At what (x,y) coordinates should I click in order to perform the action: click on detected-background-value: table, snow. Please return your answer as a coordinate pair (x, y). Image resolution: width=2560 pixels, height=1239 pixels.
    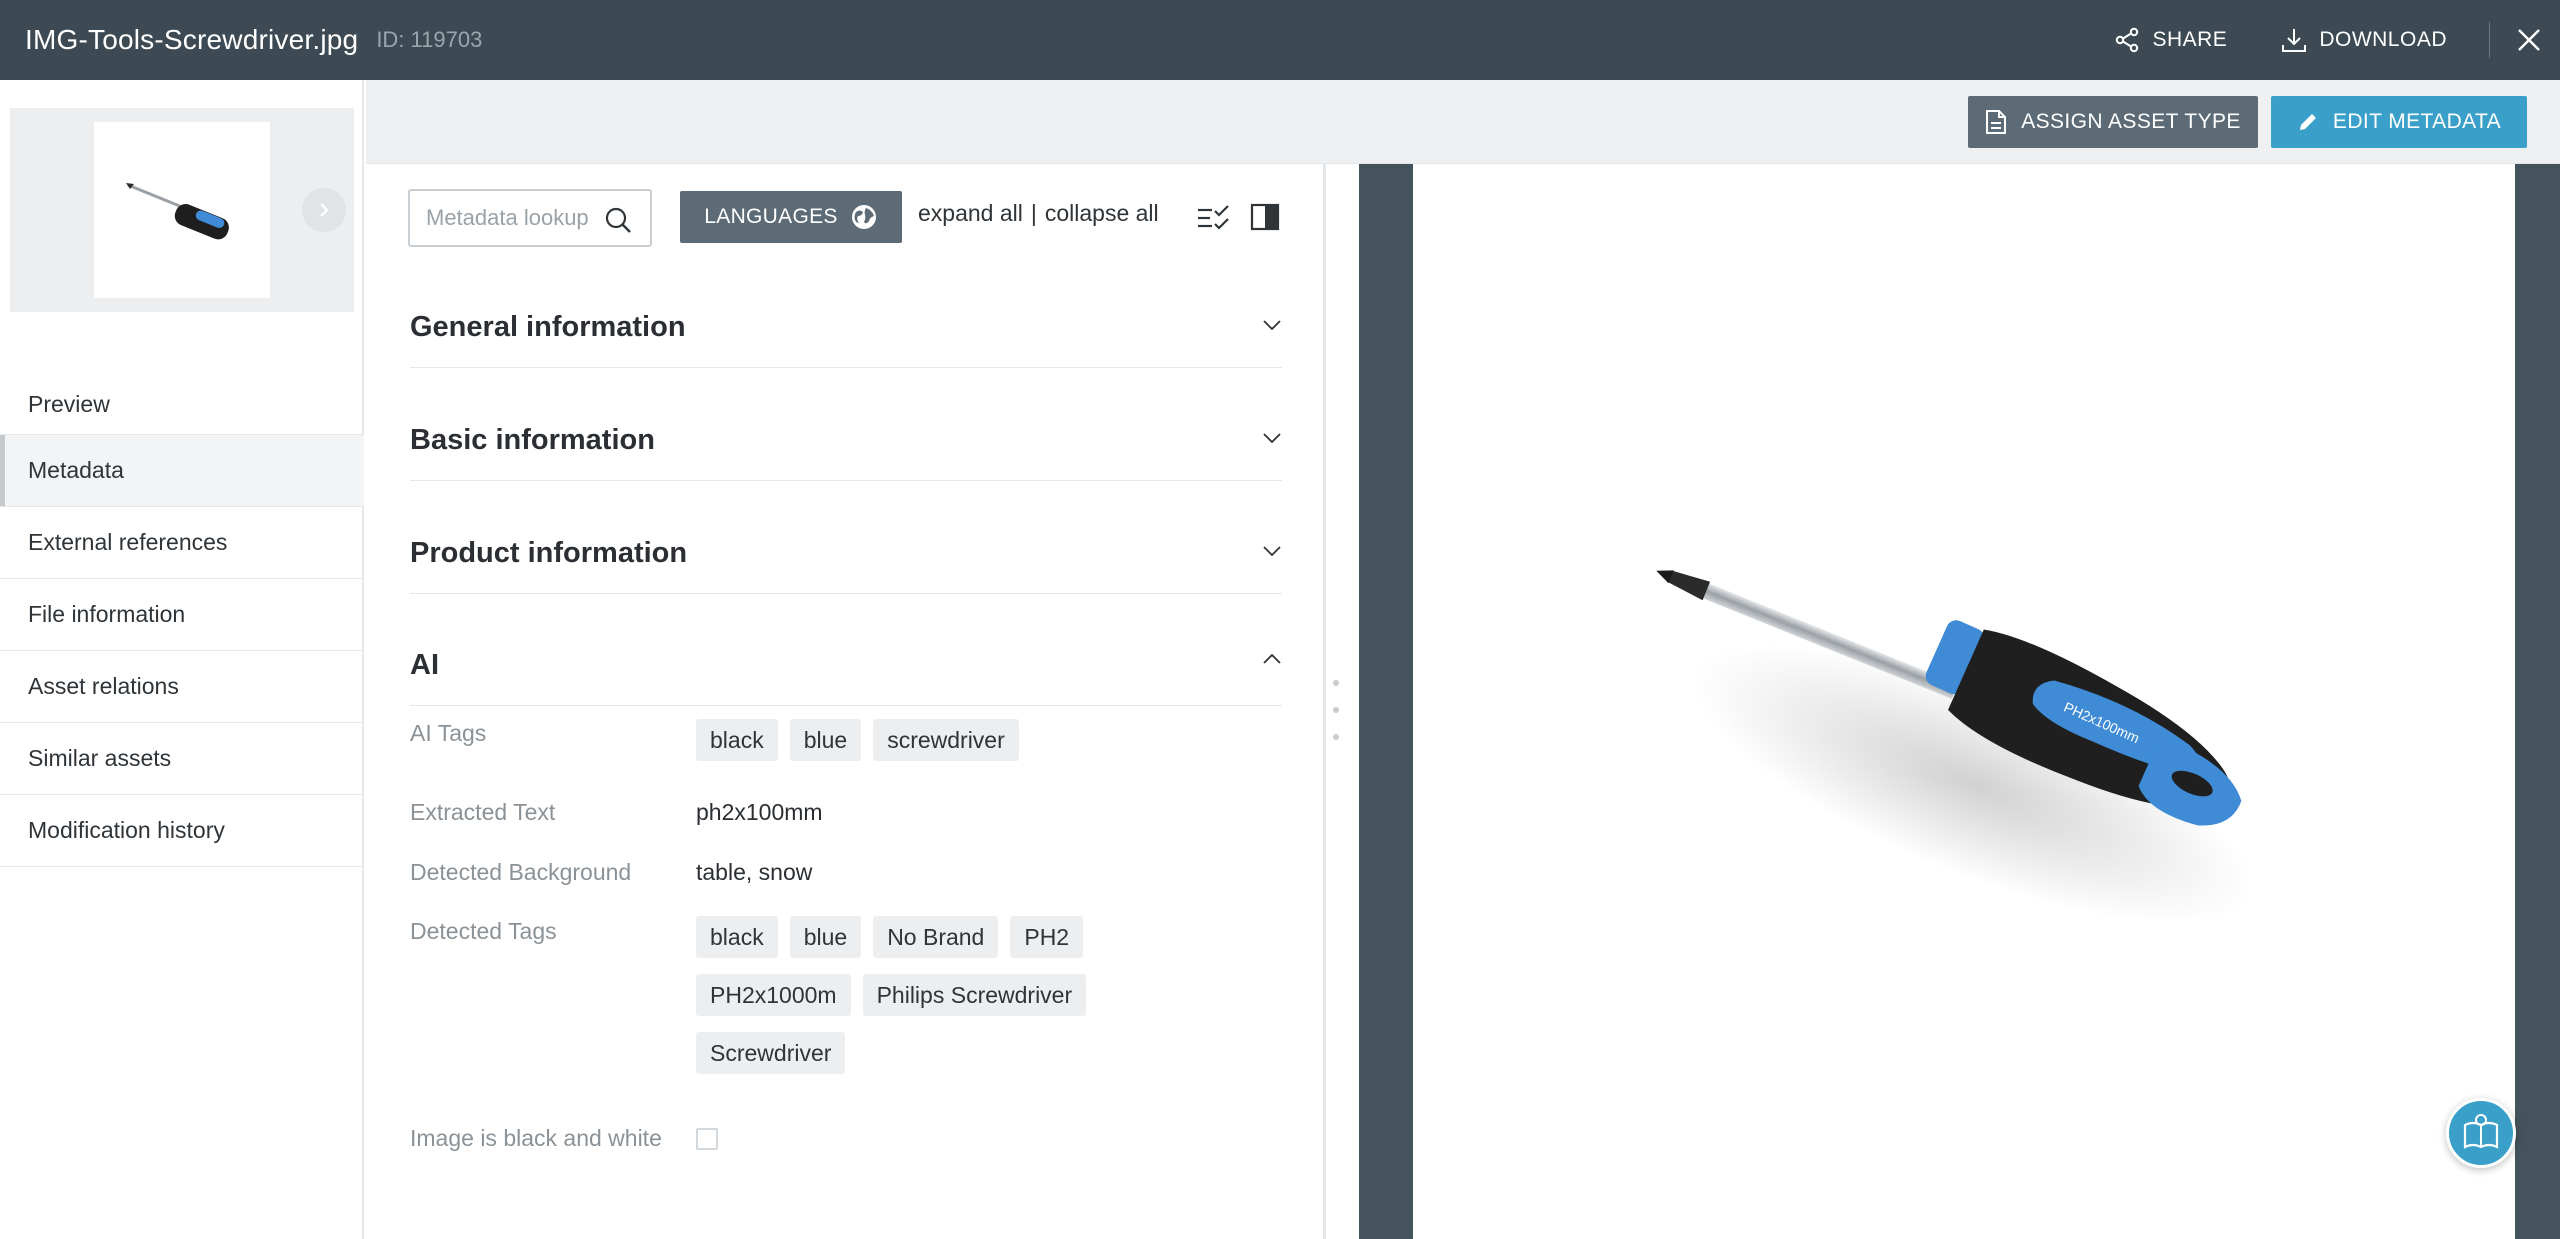
    Looking at the image, I should click on (754, 872).